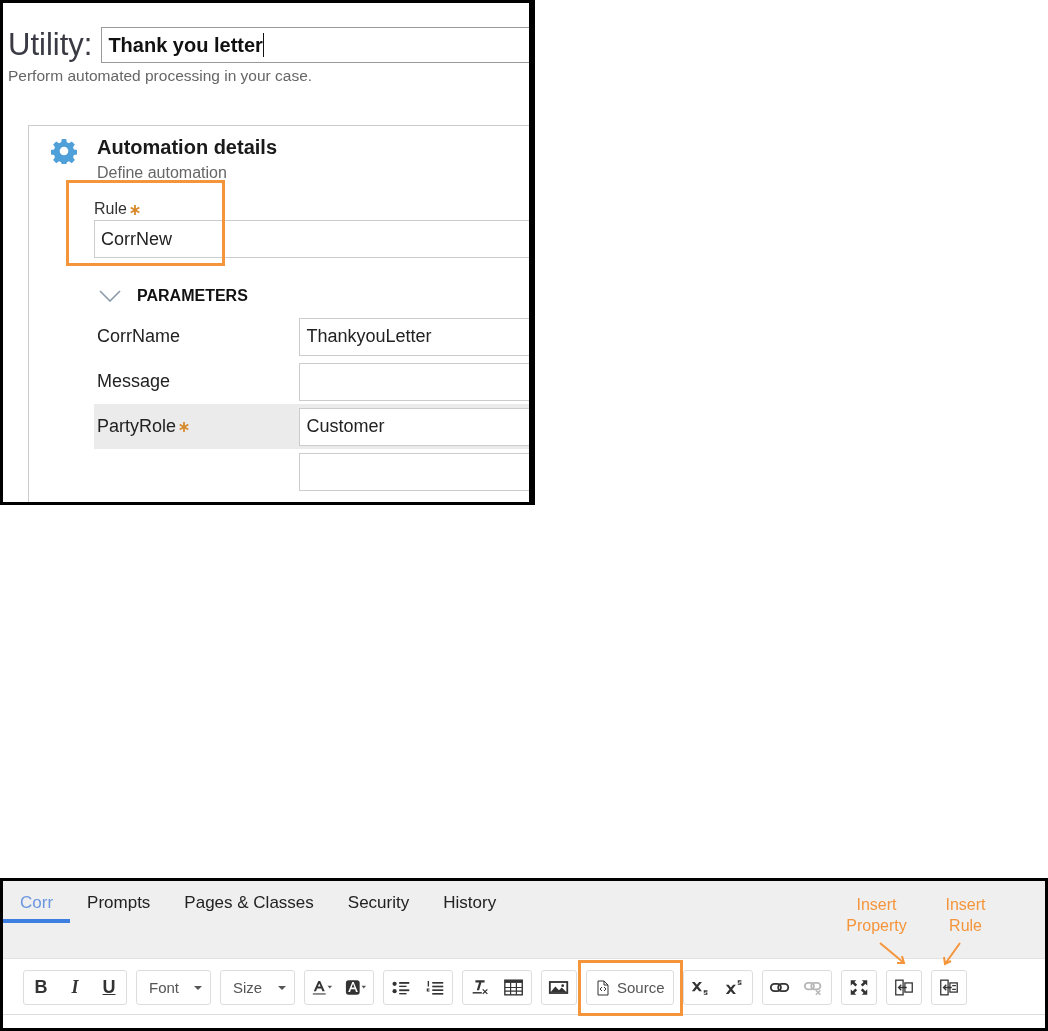  Describe the element at coordinates (378, 902) in the screenshot. I see `tab: Security` at that location.